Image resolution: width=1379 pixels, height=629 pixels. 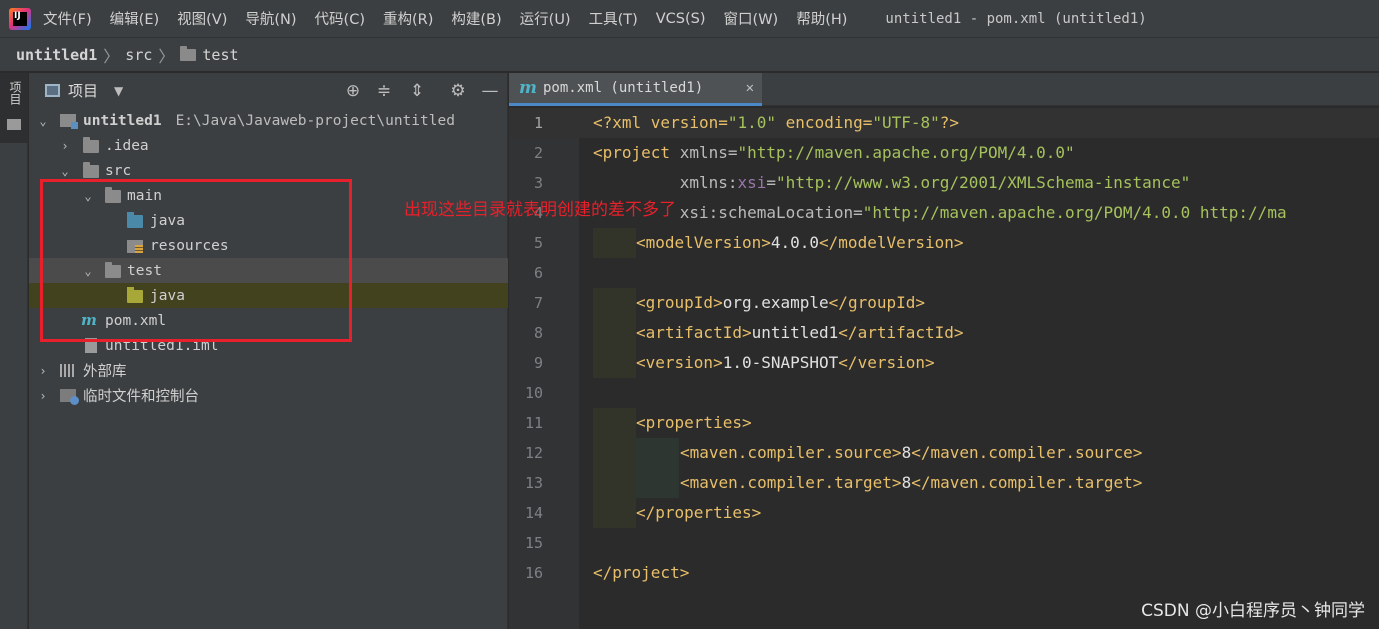 What do you see at coordinates (533, 453) in the screenshot?
I see `line-number: 12` at bounding box center [533, 453].